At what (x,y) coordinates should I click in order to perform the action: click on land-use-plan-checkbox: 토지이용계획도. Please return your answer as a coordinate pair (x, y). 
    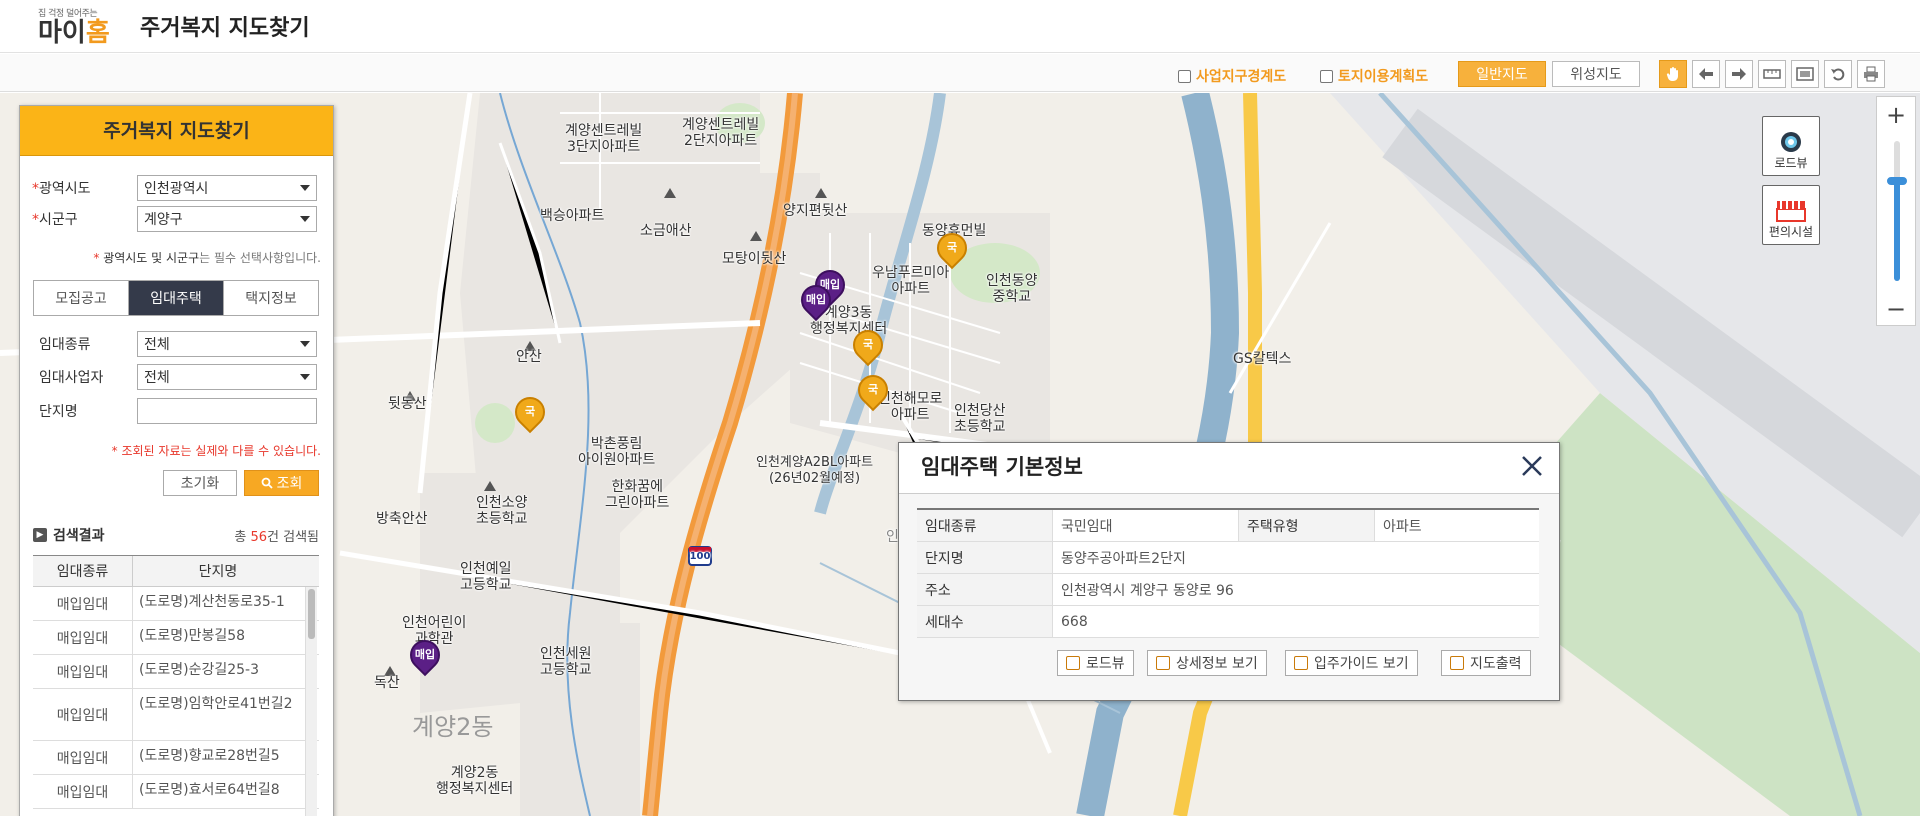
    Looking at the image, I should click on (1374, 76).